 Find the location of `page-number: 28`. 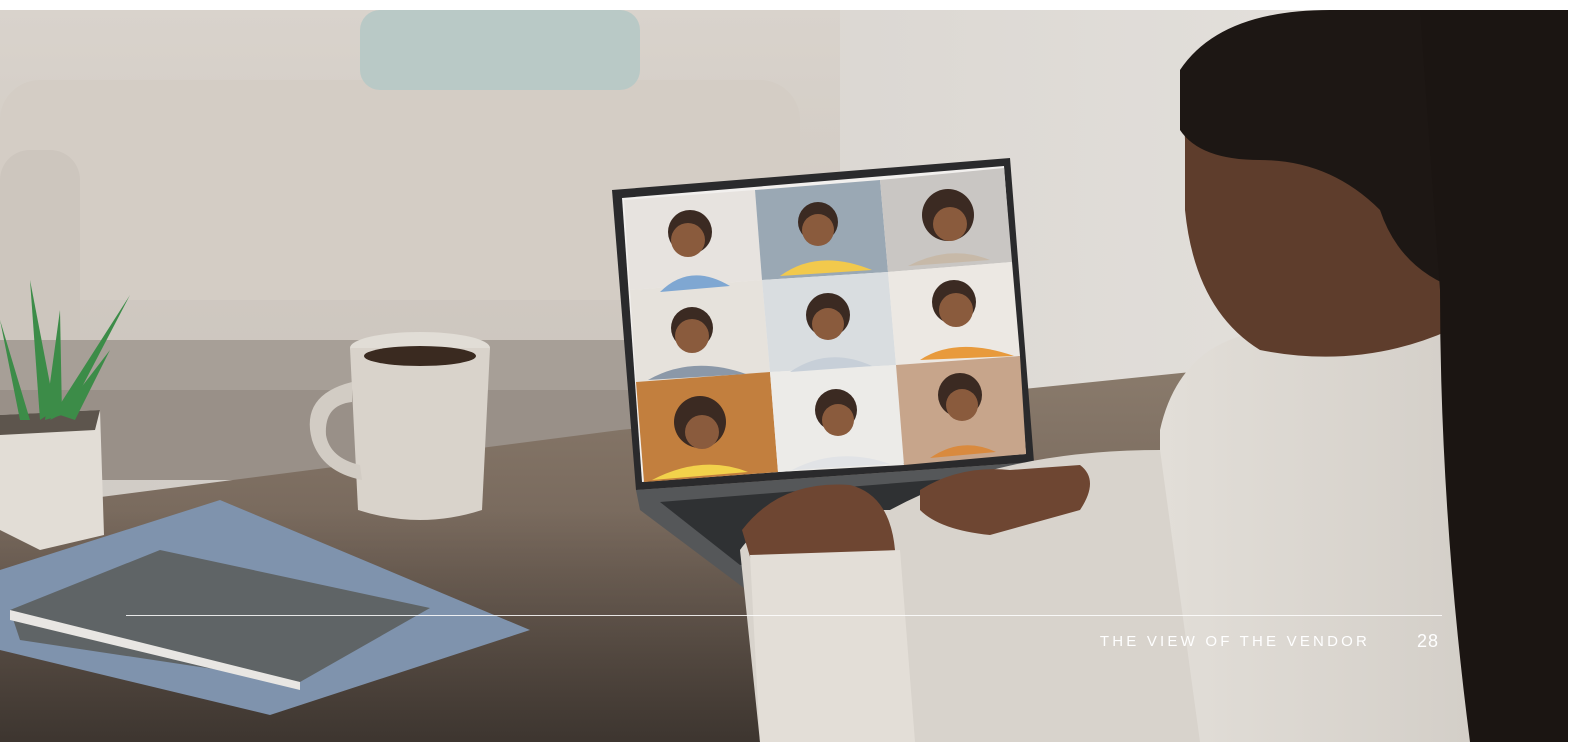

page-number: 28 is located at coordinates (1428, 641).